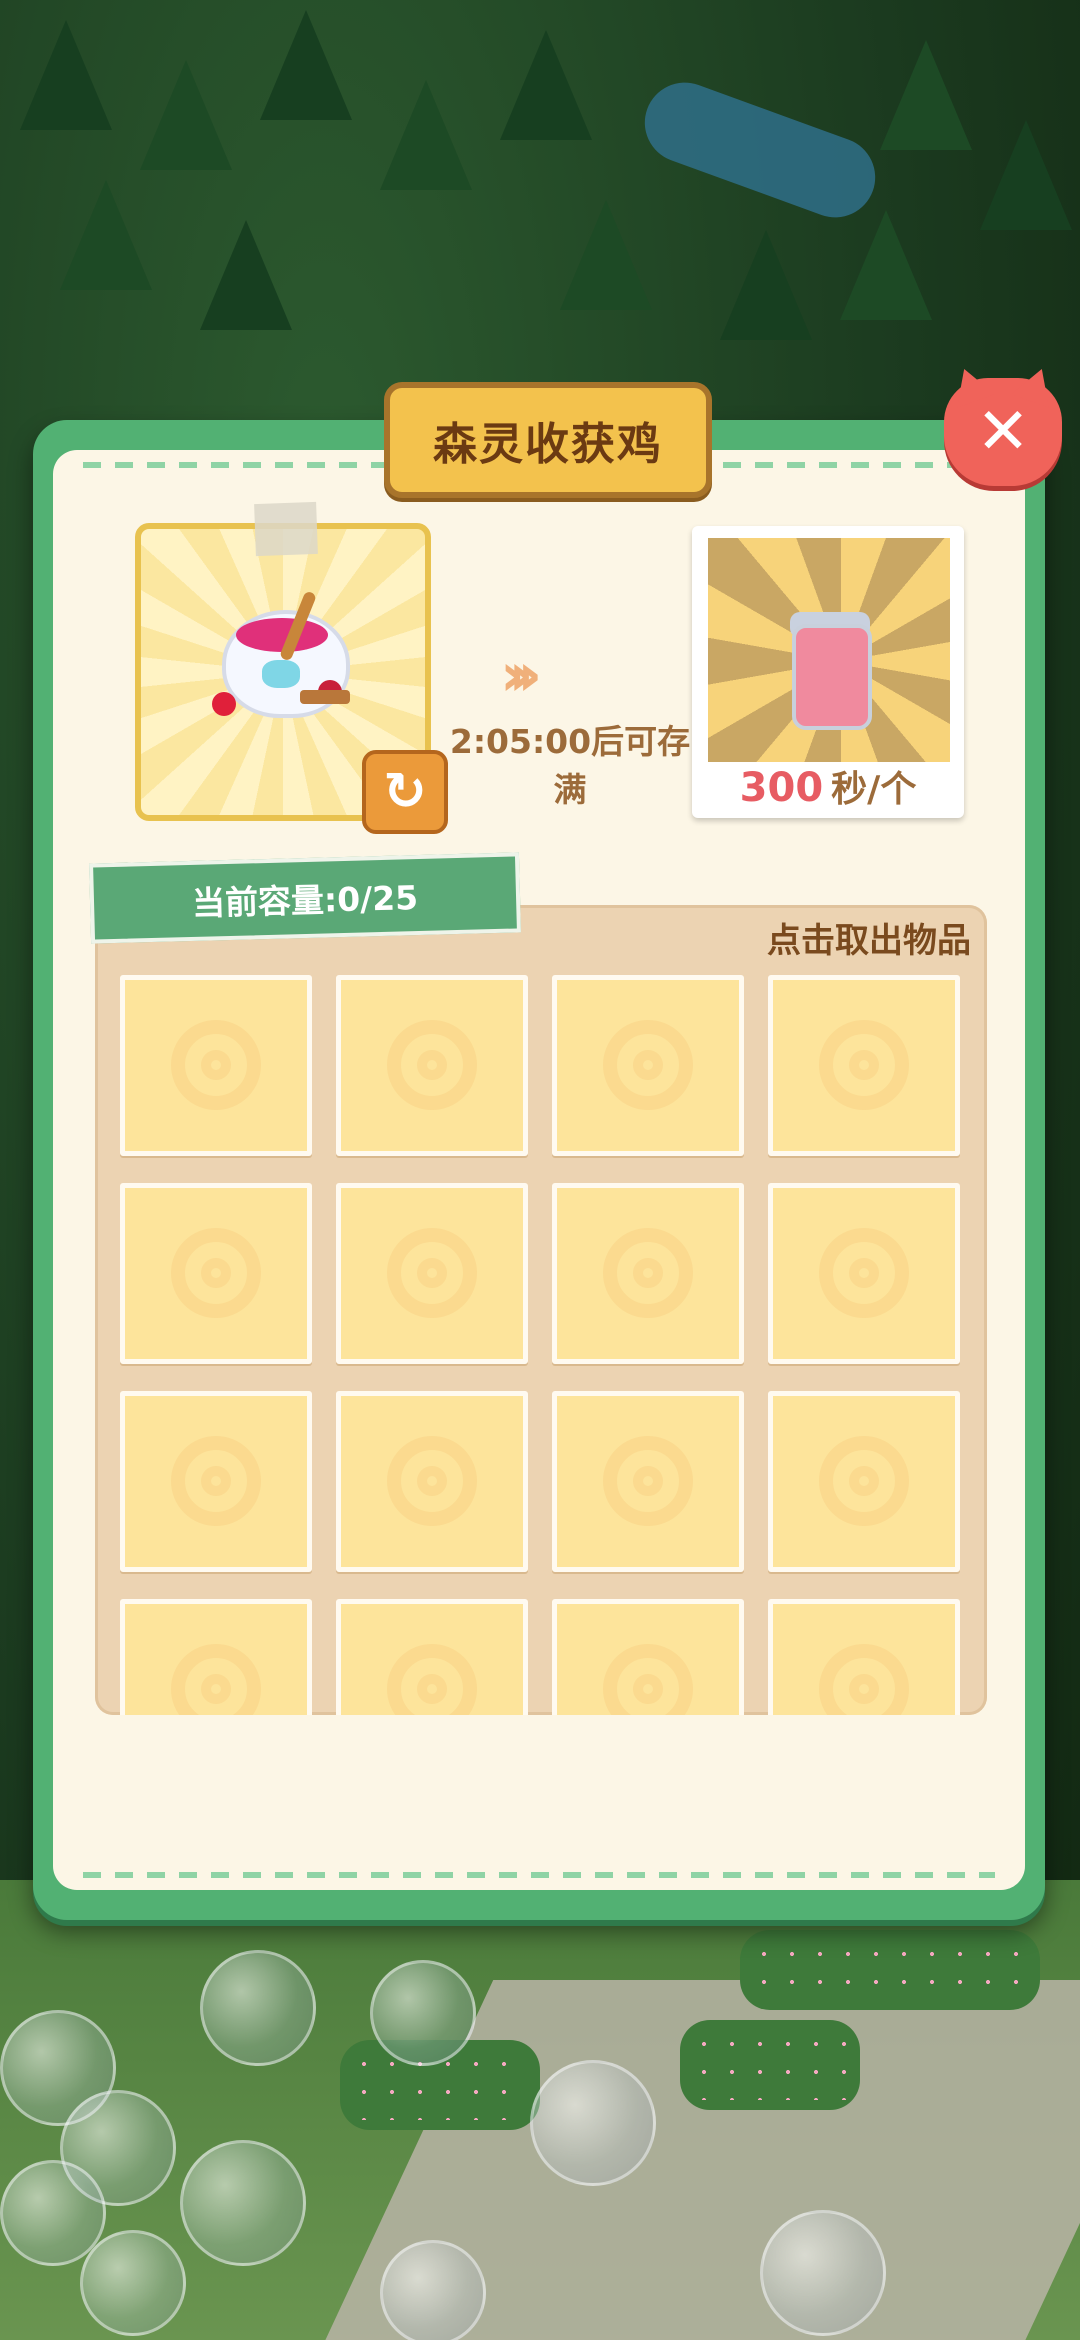 The width and height of the screenshot is (1080, 2340). I want to click on close-x-icon: ✕, so click(1003, 432).